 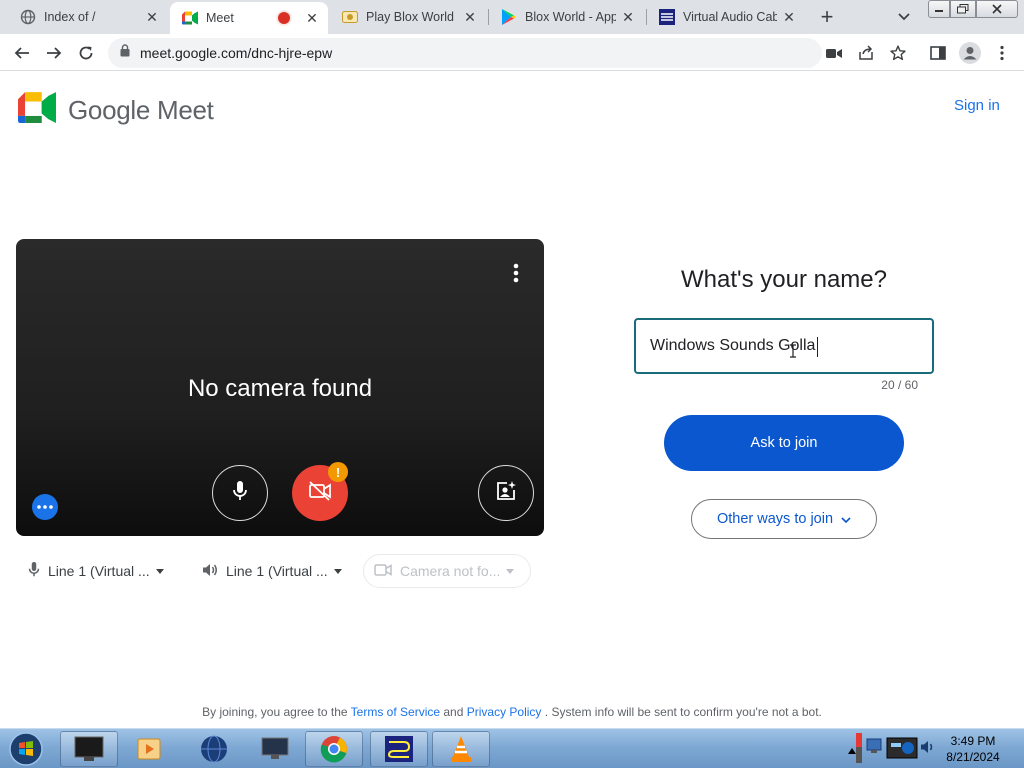 What do you see at coordinates (275, 712) in the screenshot?
I see `terms-prefix: By joining, you agree to the` at bounding box center [275, 712].